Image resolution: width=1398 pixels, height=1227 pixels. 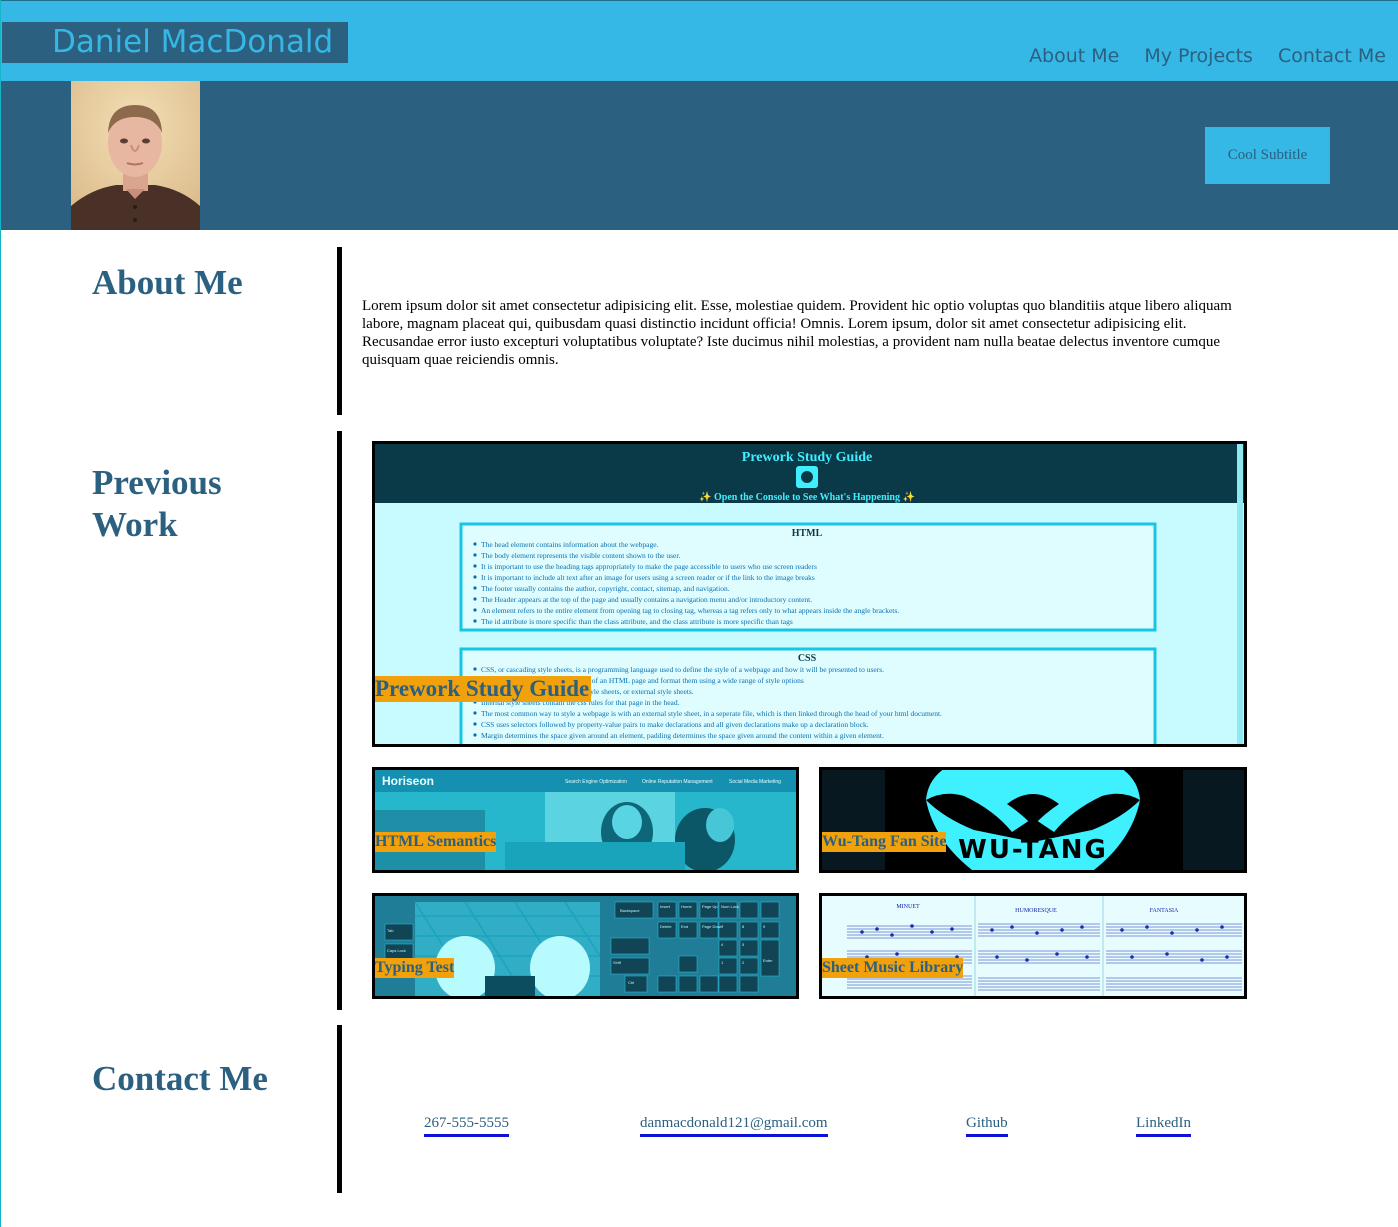 I want to click on horiseon-brand: Horiseon, so click(x=408, y=781).